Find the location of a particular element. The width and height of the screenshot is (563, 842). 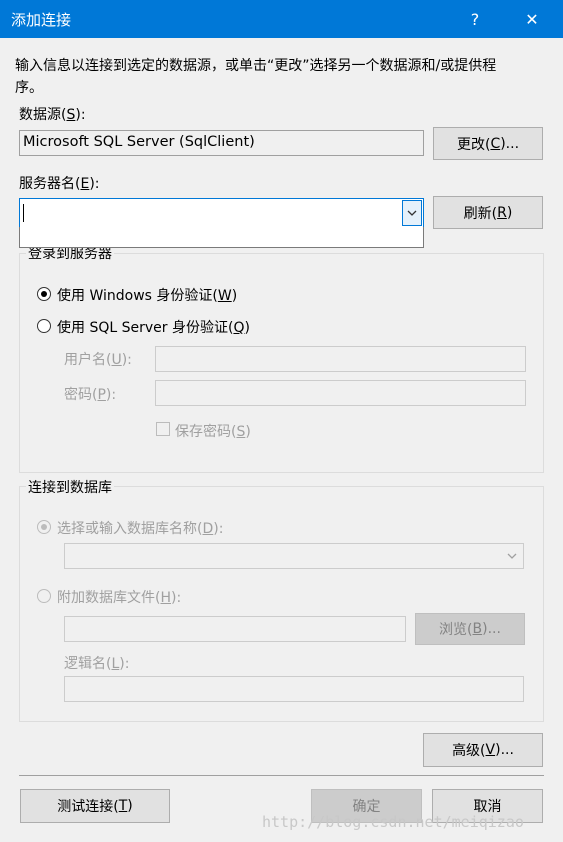

server-name-combobox is located at coordinates (221, 213).